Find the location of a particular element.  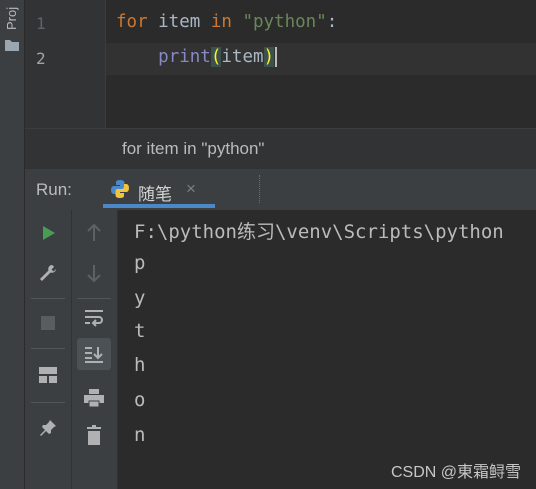

pin-icon is located at coordinates (48, 428).